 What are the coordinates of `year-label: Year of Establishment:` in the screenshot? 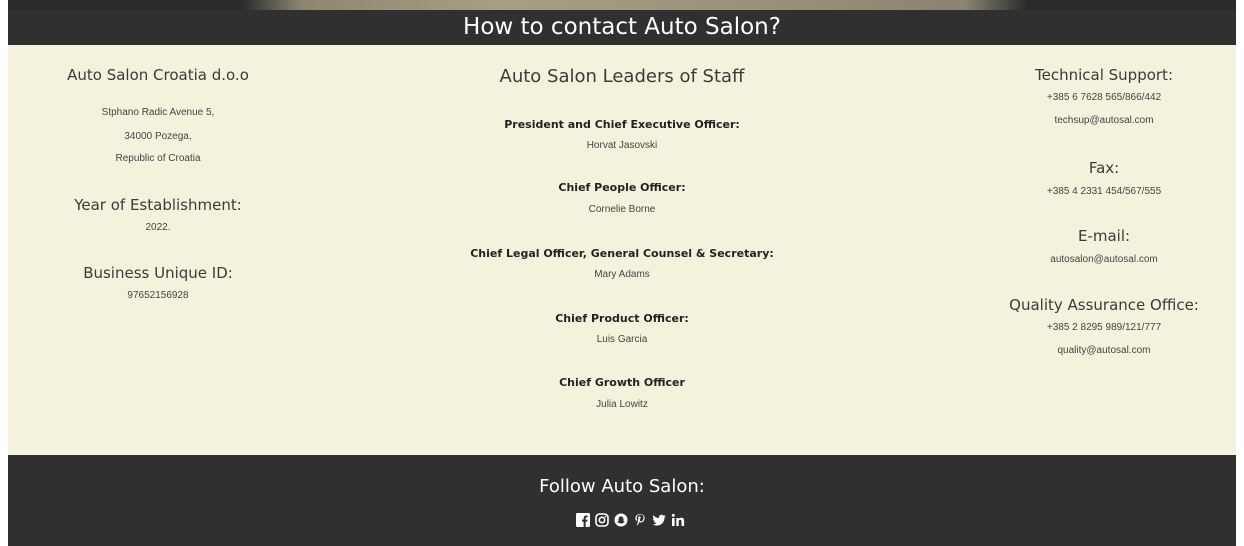 It's located at (158, 205).